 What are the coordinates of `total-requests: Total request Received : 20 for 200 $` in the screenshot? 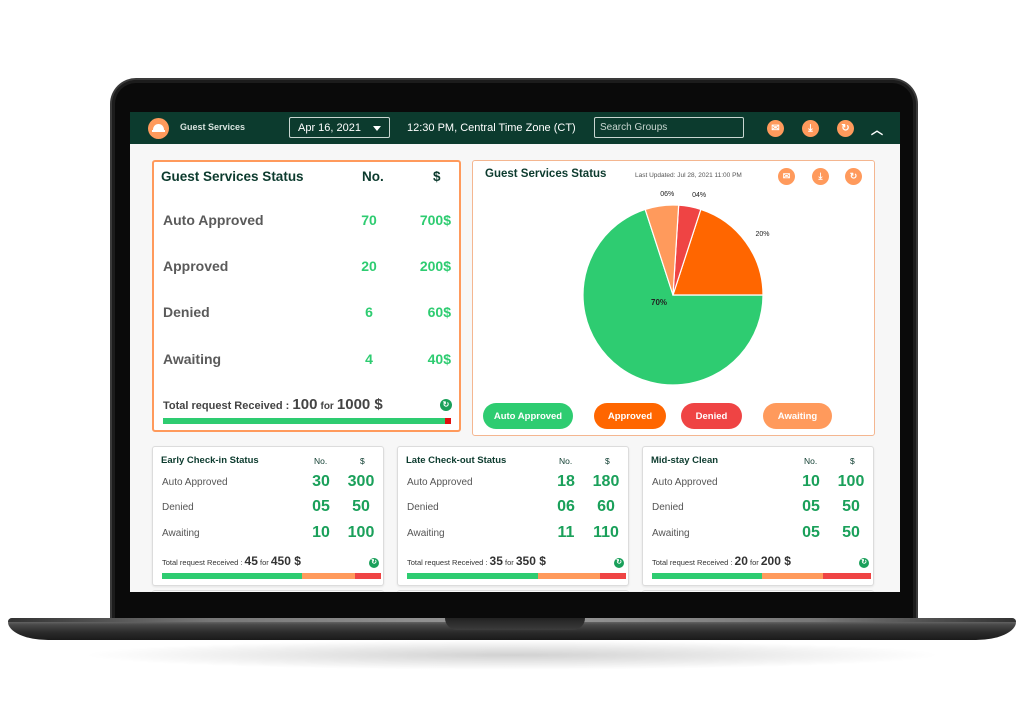 It's located at (721, 561).